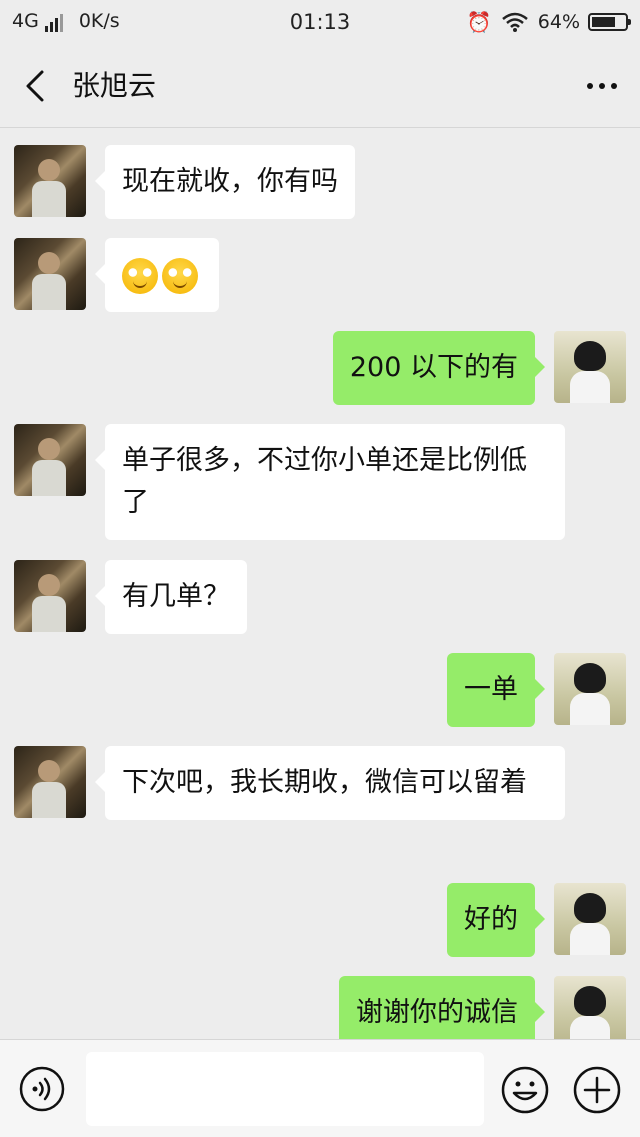 This screenshot has height=1137, width=640. Describe the element at coordinates (42, 1089) in the screenshot. I see `voice-input-icon` at that location.